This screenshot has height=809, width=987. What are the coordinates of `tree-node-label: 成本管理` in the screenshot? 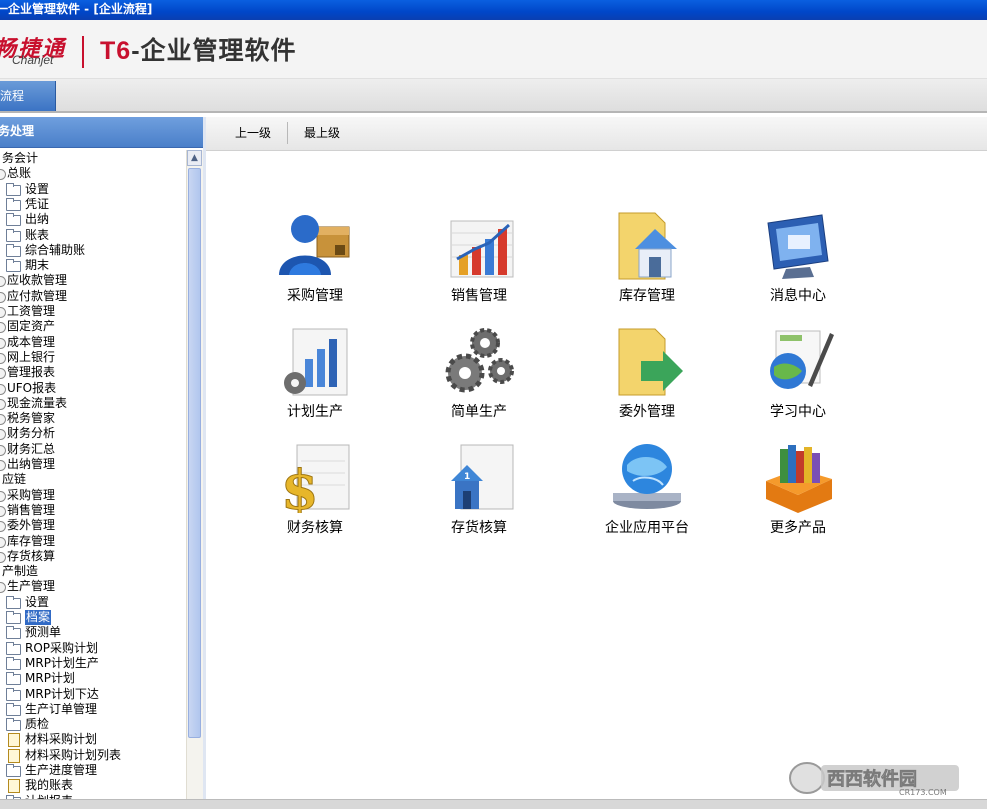 It's located at (31, 341).